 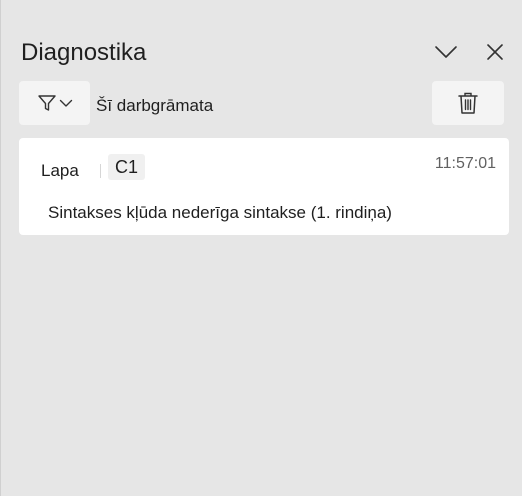 I want to click on chevron-down-icon, so click(x=446, y=52).